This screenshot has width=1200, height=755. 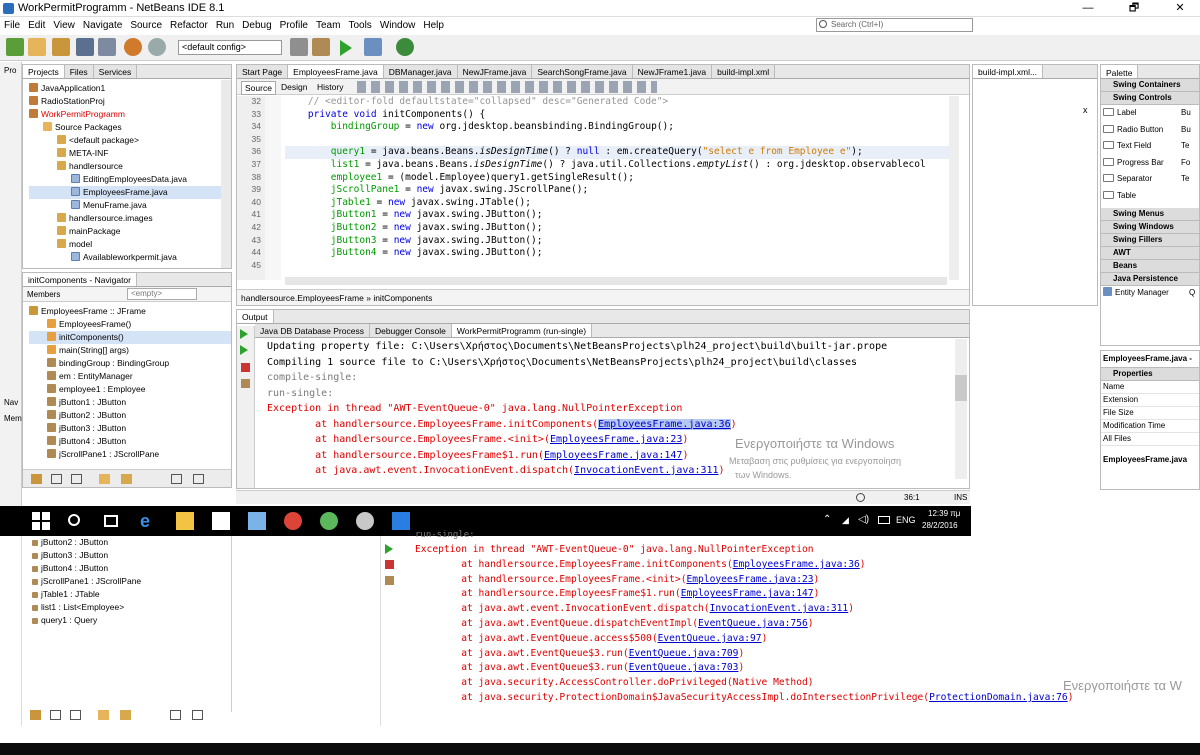 I want to click on navigator-item: initComponents(), so click(x=130, y=337).